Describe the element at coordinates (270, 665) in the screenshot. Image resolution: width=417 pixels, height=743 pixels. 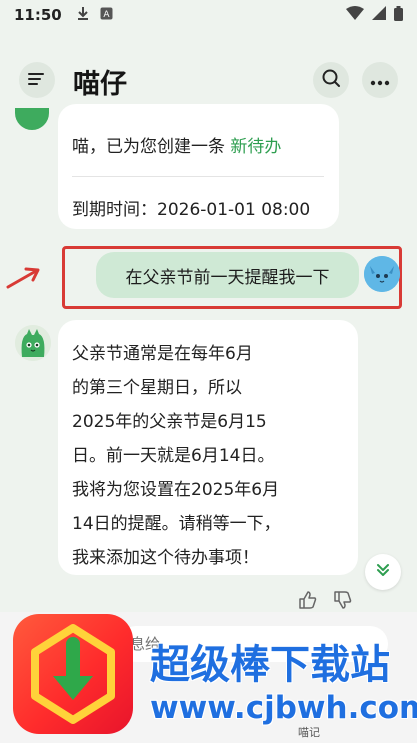
I see `watermark-title: 超级棒下载站` at that location.